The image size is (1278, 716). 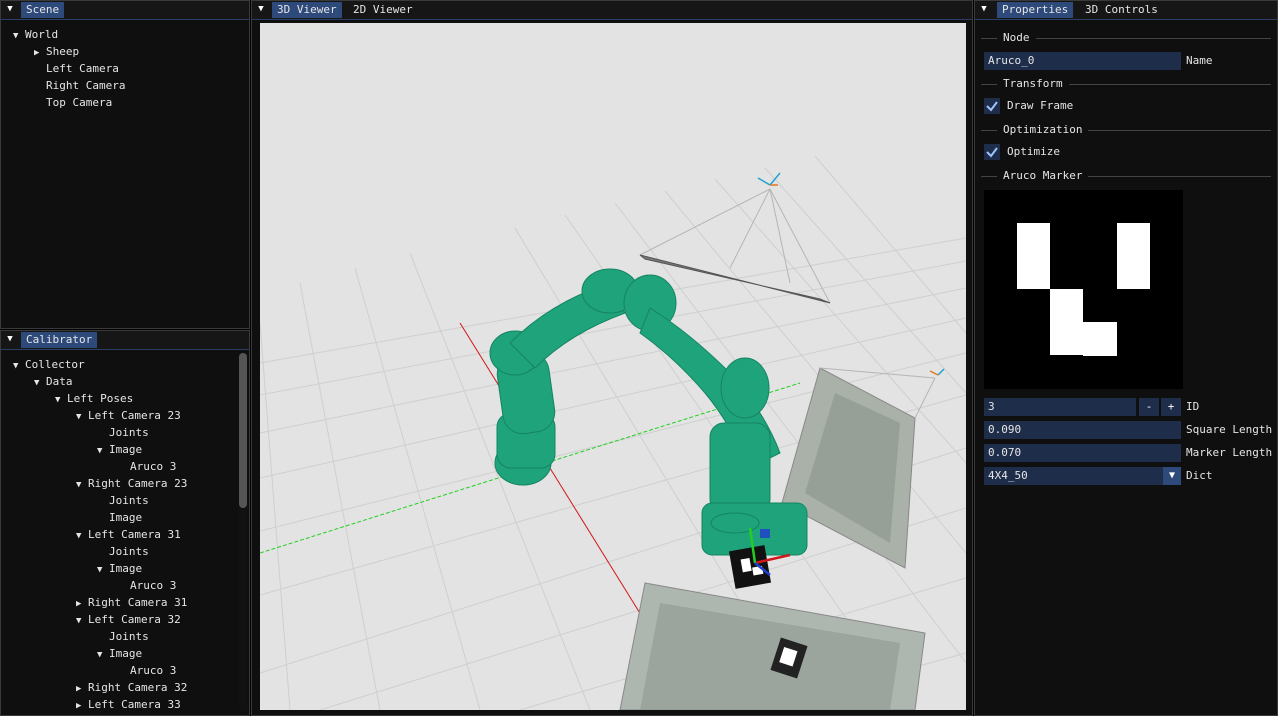 I want to click on tab-3d-controls: 3D Controls, so click(x=1121, y=10).